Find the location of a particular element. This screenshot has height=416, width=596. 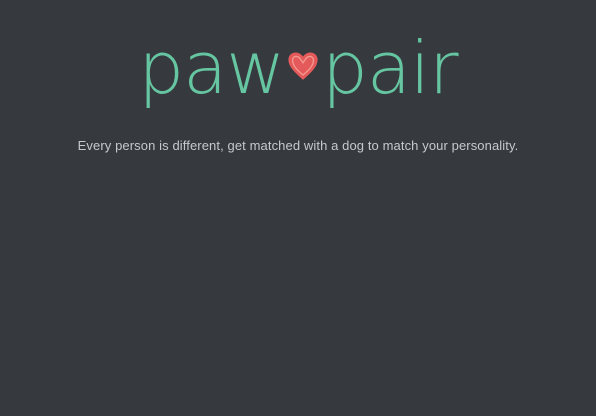

logo-word-pair: pair is located at coordinates (390, 68).